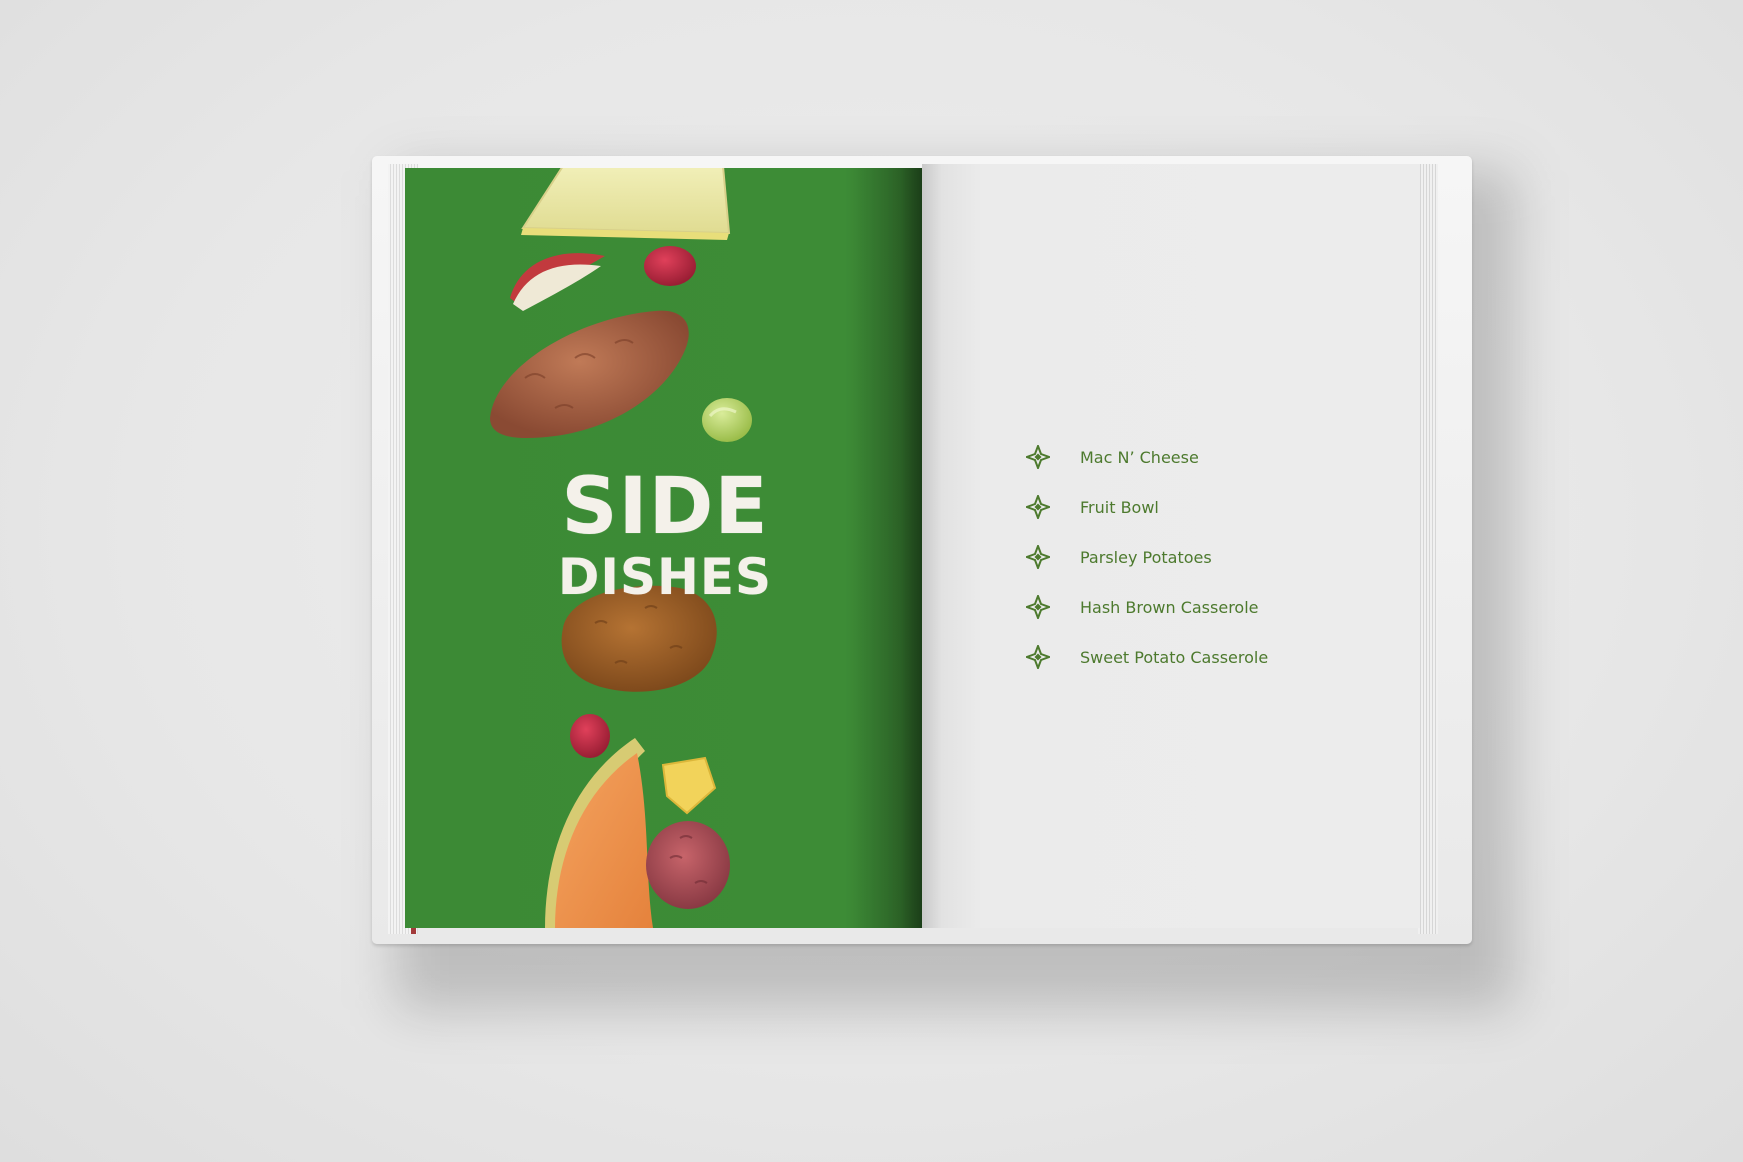 Image resolution: width=1743 pixels, height=1162 pixels. I want to click on red-potato-icon, so click(688, 865).